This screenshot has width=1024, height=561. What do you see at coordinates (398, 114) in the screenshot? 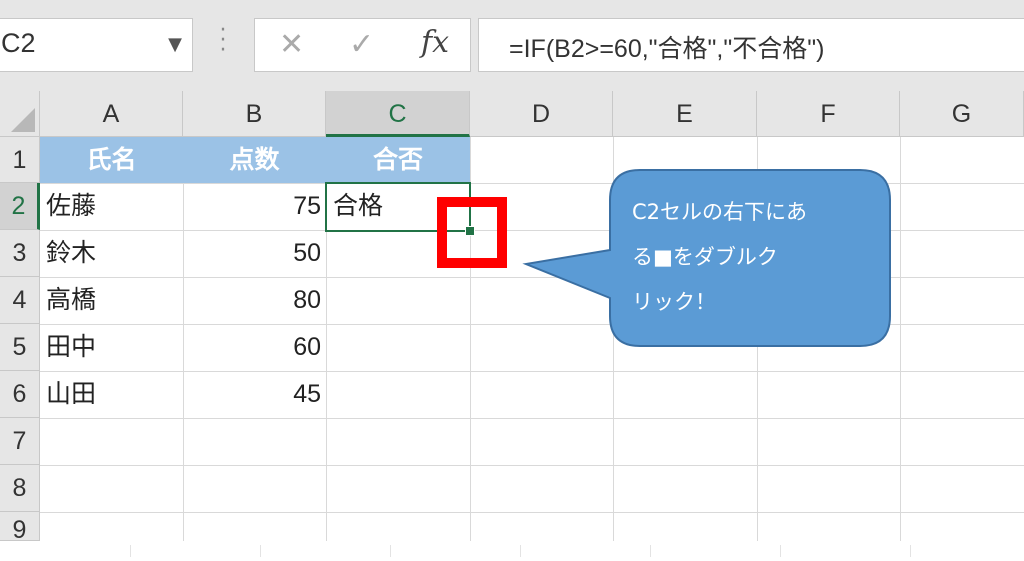
I see `column-header-c: C` at bounding box center [398, 114].